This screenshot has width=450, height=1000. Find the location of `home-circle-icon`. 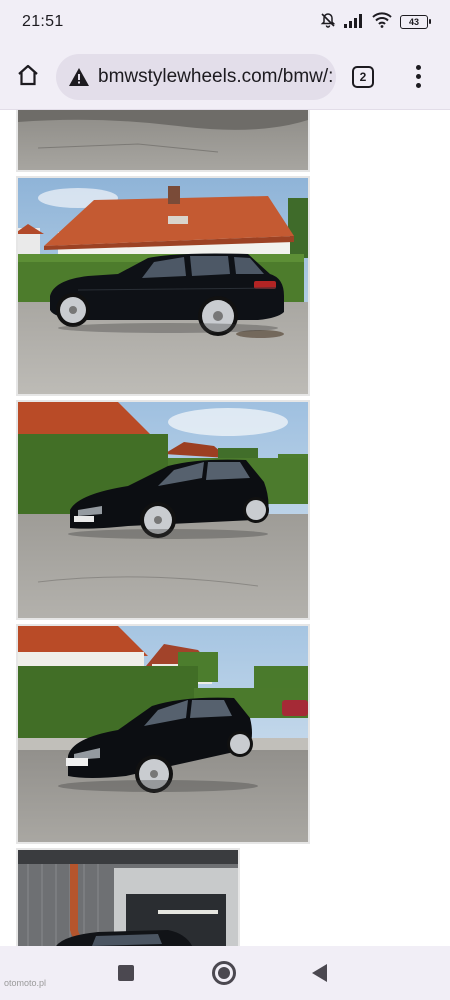

home-circle-icon is located at coordinates (224, 973).